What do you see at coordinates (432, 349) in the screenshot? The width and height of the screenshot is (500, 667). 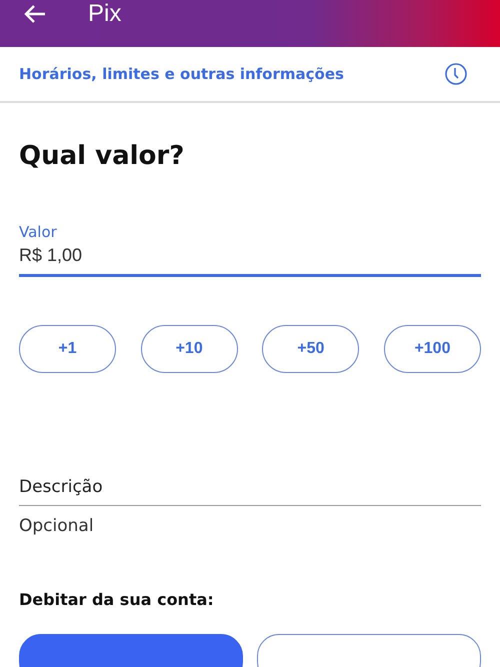 I see `quick-add-button: +100` at bounding box center [432, 349].